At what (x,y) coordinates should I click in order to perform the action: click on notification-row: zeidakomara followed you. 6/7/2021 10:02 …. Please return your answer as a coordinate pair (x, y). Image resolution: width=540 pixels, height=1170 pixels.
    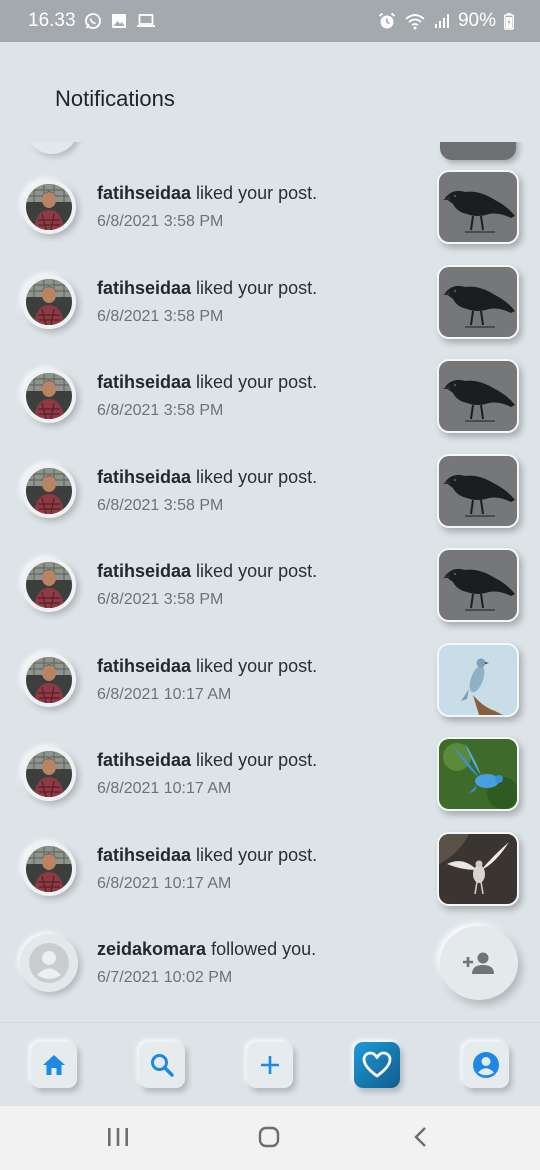
    Looking at the image, I should click on (270, 963).